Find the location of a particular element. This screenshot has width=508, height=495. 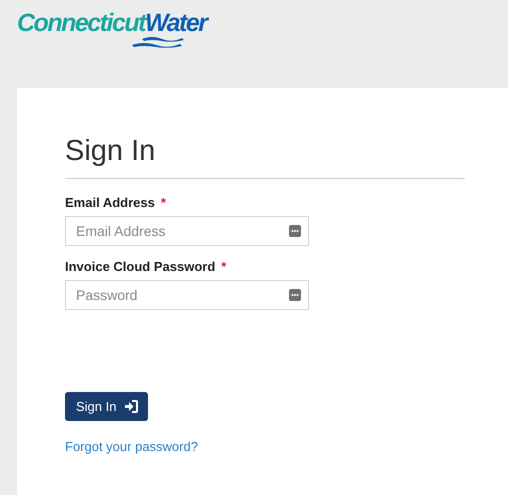

login-icon is located at coordinates (131, 406).